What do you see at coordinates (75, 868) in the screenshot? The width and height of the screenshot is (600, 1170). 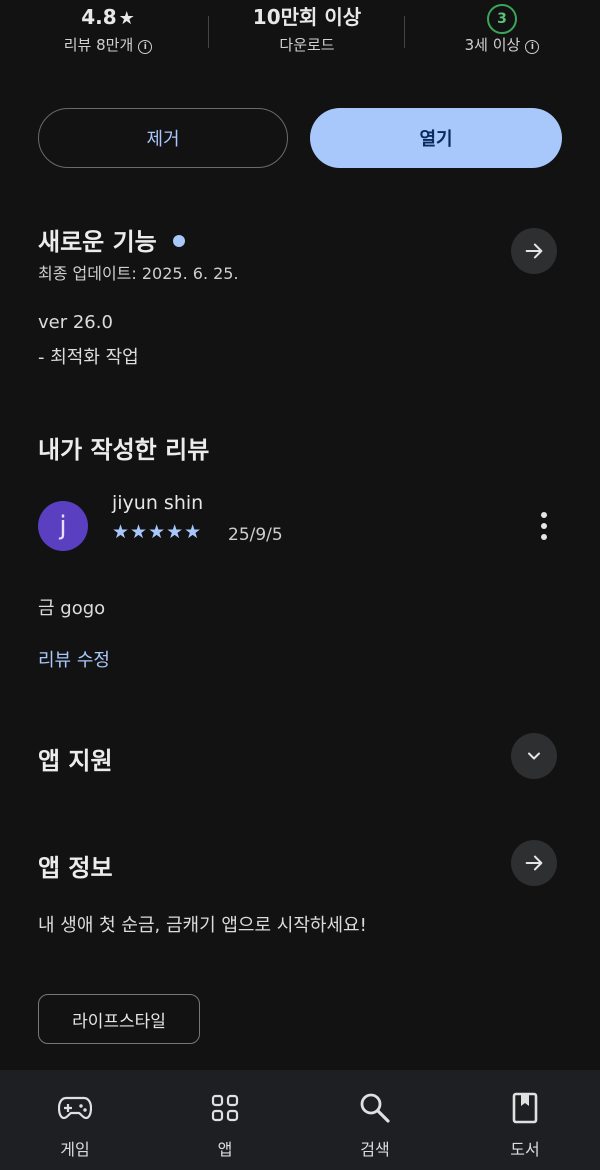 I see `app-info-title: 앱 정보` at bounding box center [75, 868].